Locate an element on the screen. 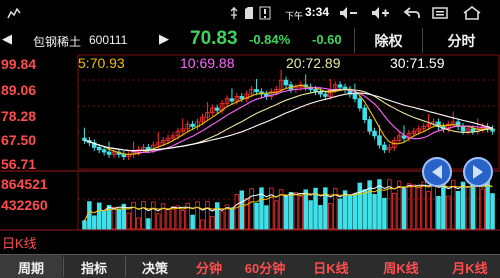 The width and height of the screenshot is (500, 278). tab-monthly-k: 月K线 is located at coordinates (470, 266).